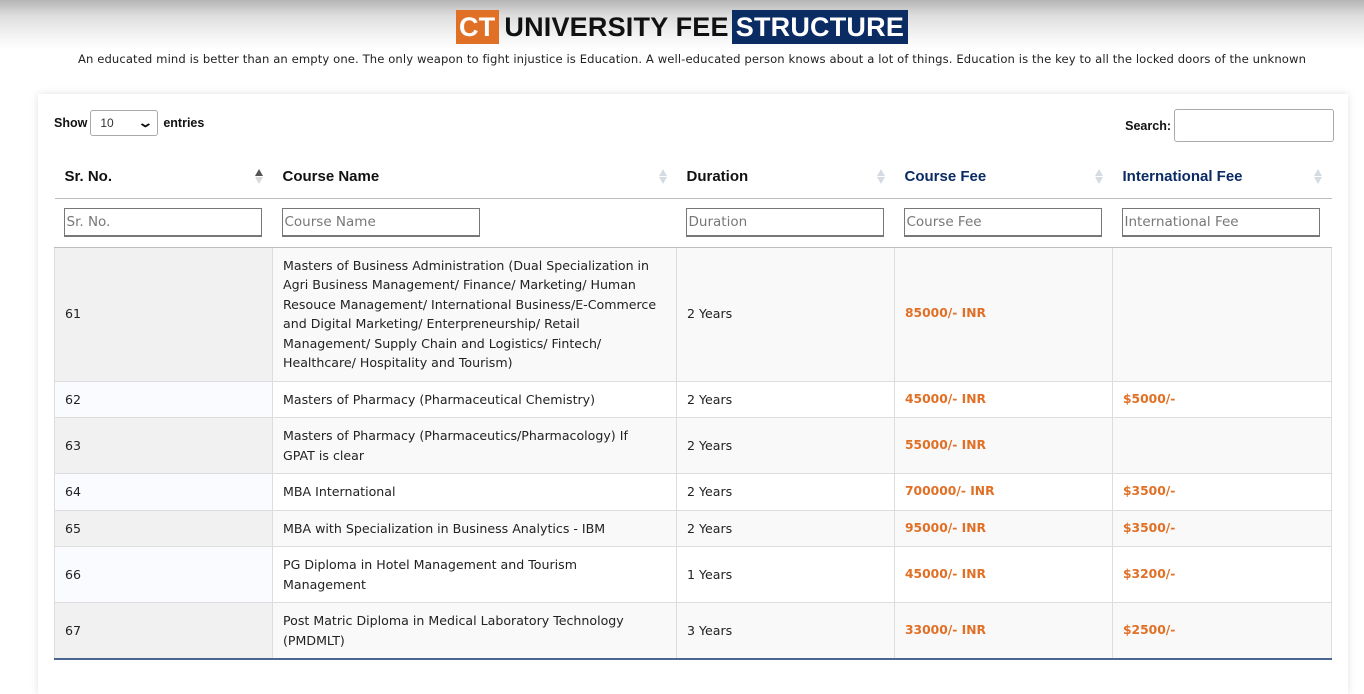 This screenshot has width=1364, height=694. Describe the element at coordinates (1148, 125) in the screenshot. I see `search-label: Search:` at that location.